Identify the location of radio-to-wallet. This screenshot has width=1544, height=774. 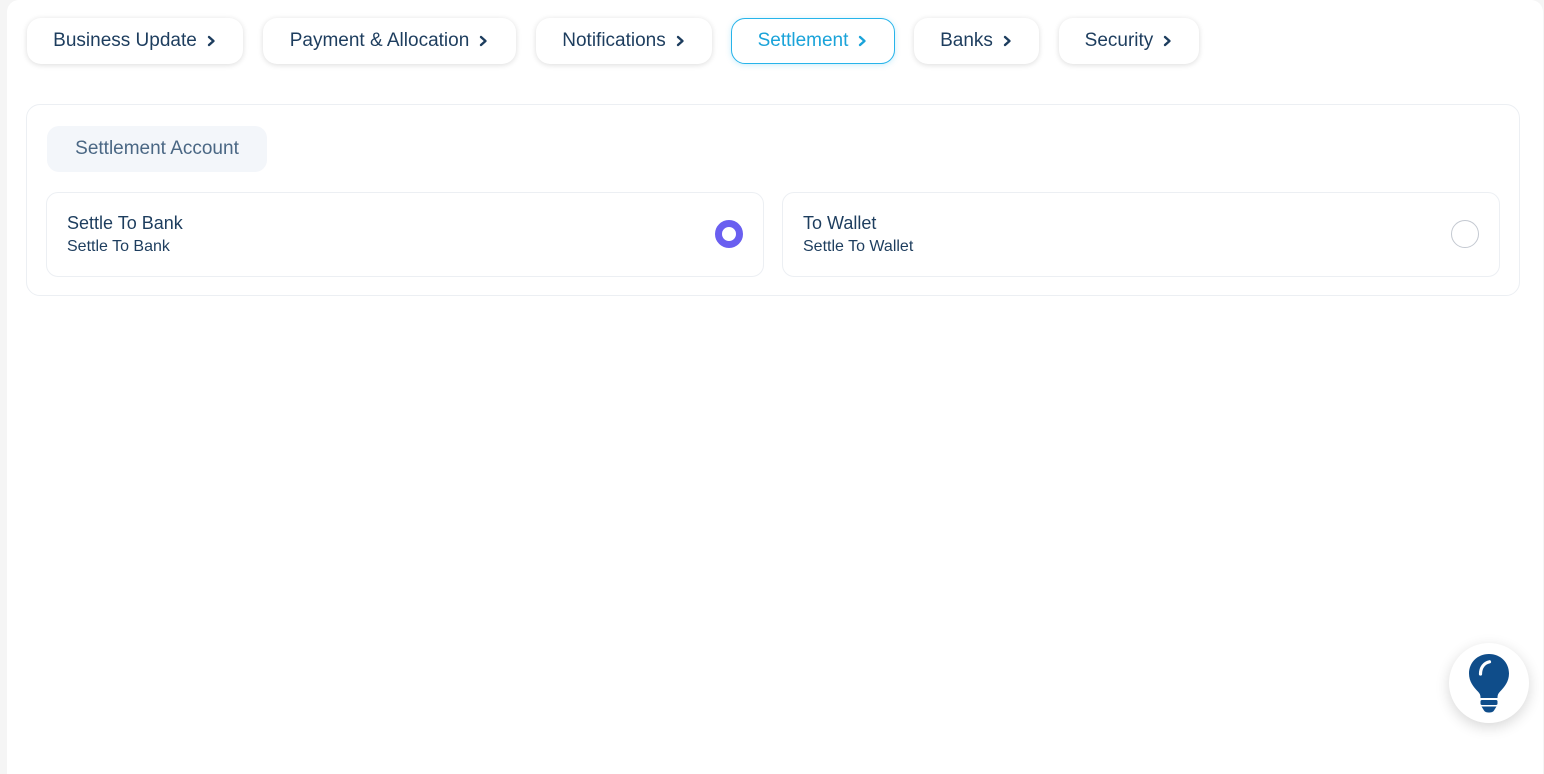
(1465, 234).